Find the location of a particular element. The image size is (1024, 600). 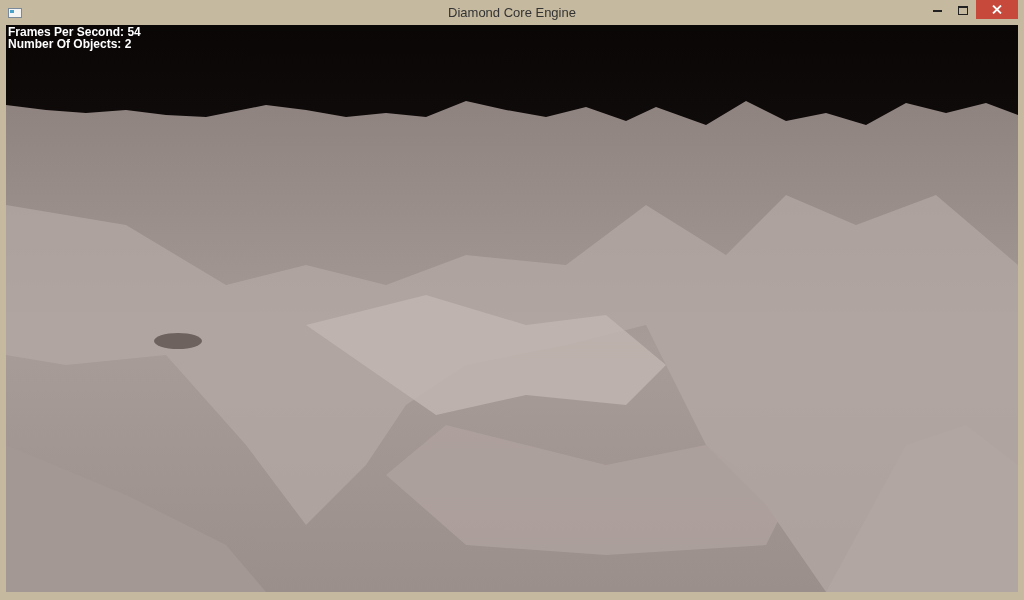

close-icon is located at coordinates (997, 9).